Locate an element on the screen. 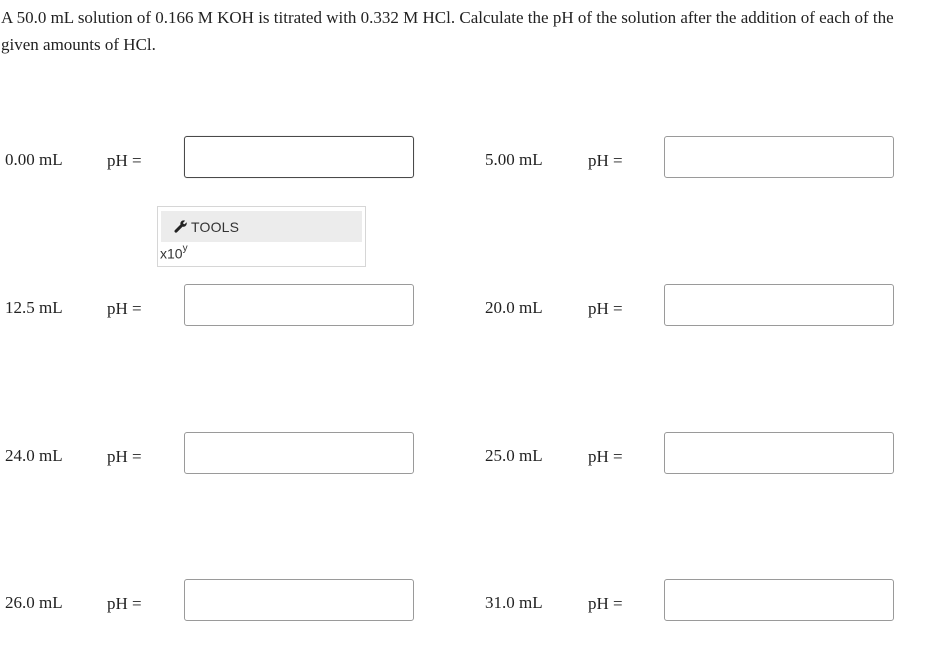 The image size is (931, 658). ph-input-5.00-ml is located at coordinates (779, 157).